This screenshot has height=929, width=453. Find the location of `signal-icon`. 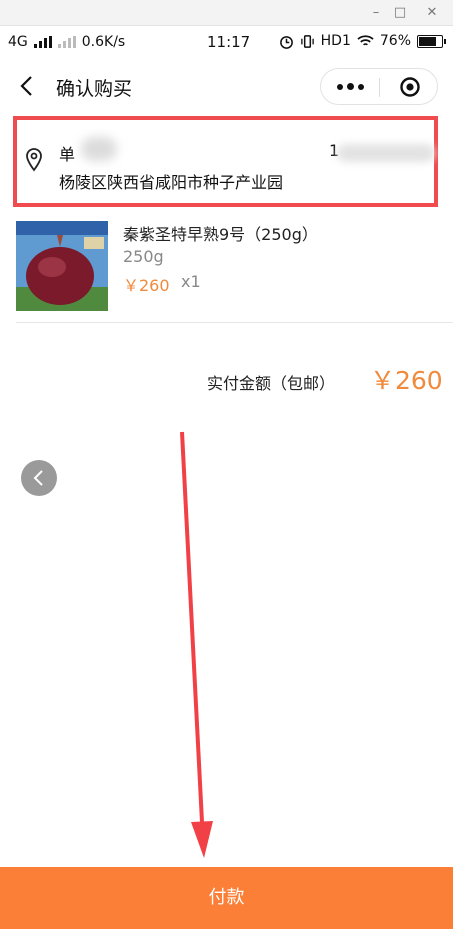

signal-icon is located at coordinates (42, 42).